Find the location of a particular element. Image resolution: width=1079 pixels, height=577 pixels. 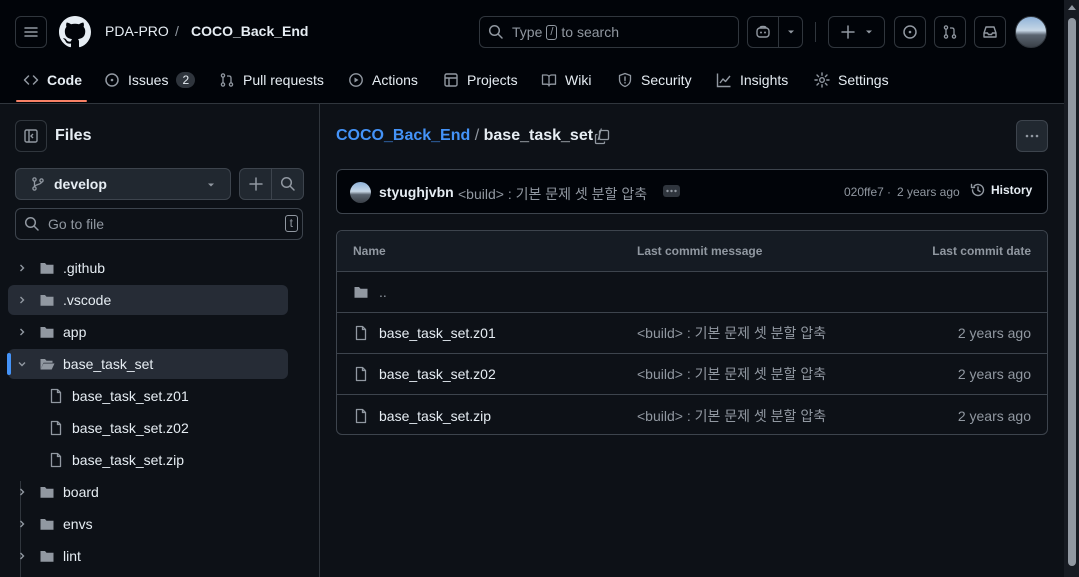

pull-requests-button is located at coordinates (950, 32).